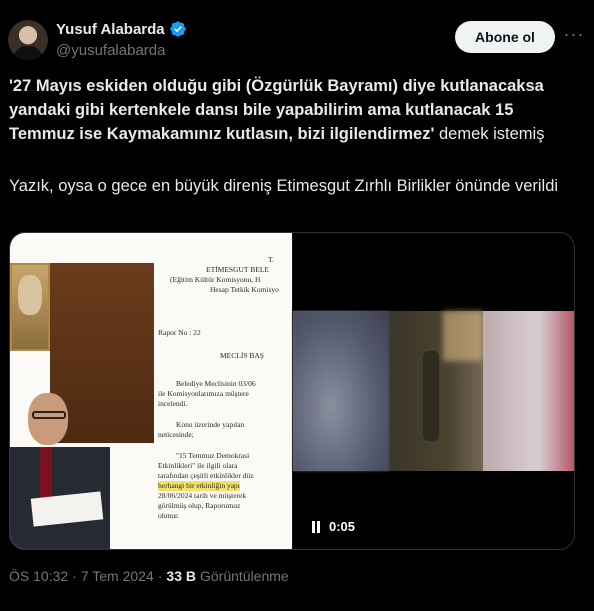 This screenshot has height=611, width=594. I want to click on doc-line: tarafından çeşitli etkinlikler düz, so click(206, 475).